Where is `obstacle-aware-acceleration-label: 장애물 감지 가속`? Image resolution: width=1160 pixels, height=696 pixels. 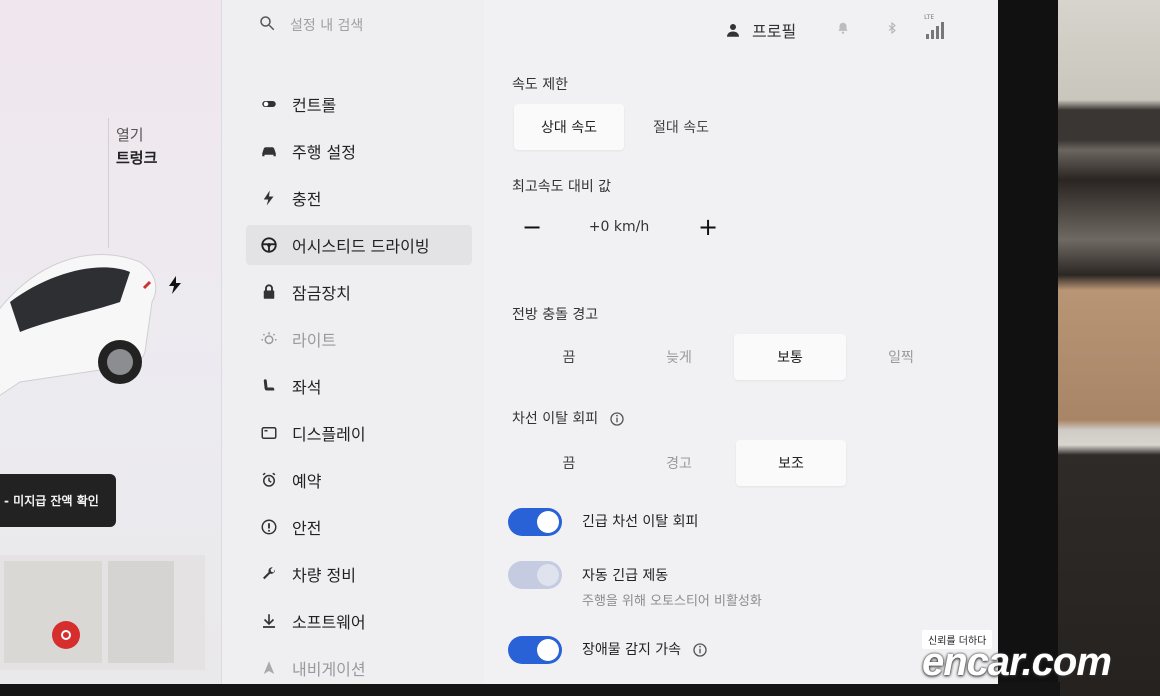 obstacle-aware-acceleration-label: 장애물 감지 가속 is located at coordinates (632, 650).